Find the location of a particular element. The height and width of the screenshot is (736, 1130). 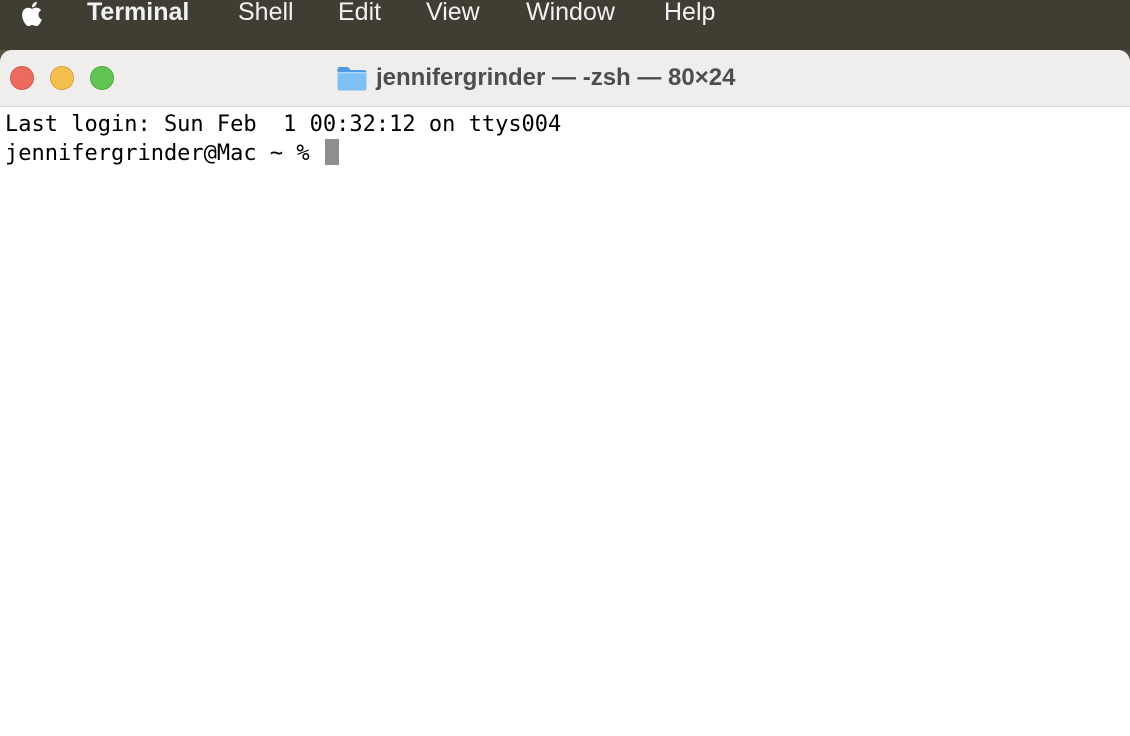

window-title: jennifergrinder — -zsh — 80×24 is located at coordinates (556, 77).